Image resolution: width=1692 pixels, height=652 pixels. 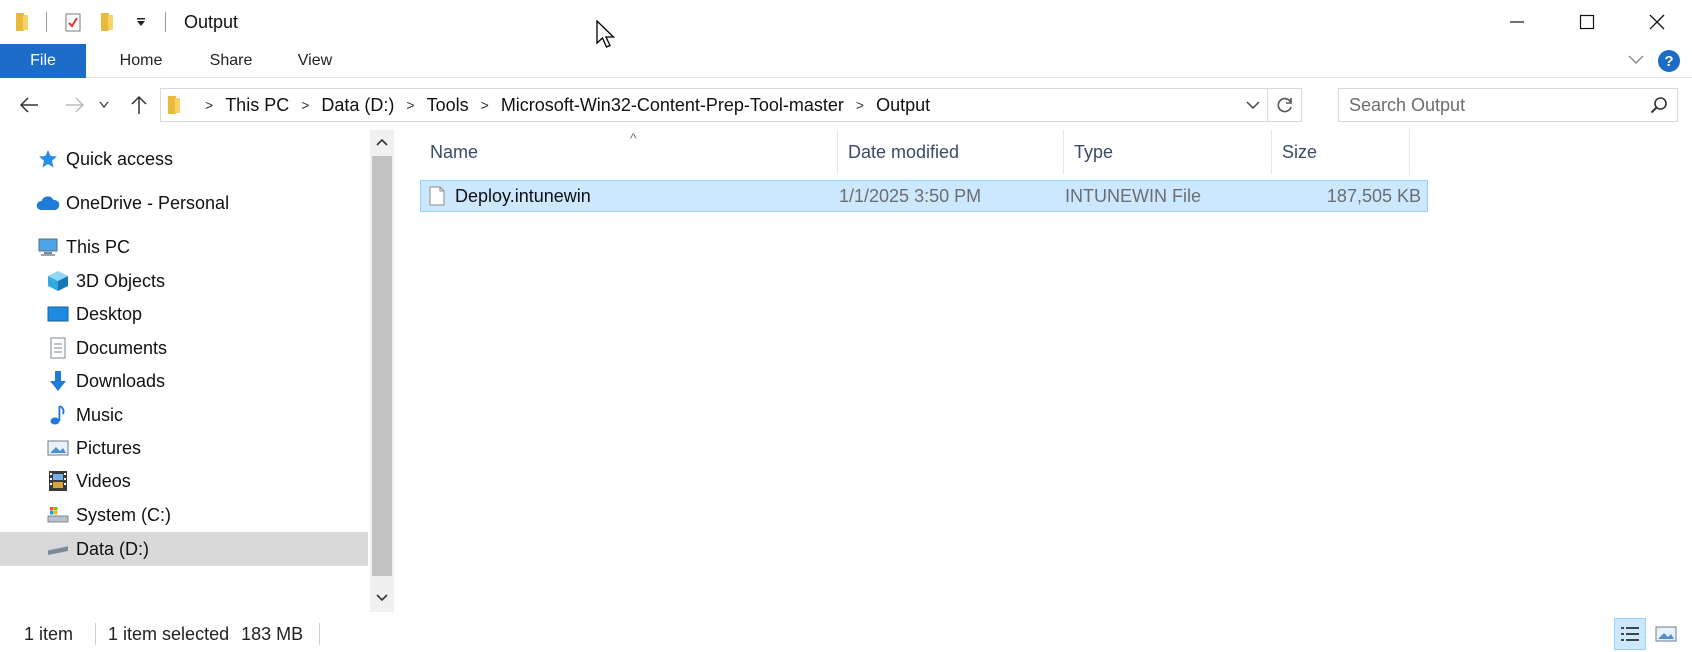 What do you see at coordinates (382, 142) in the screenshot?
I see `scroll-up-arrow-icon` at bounding box center [382, 142].